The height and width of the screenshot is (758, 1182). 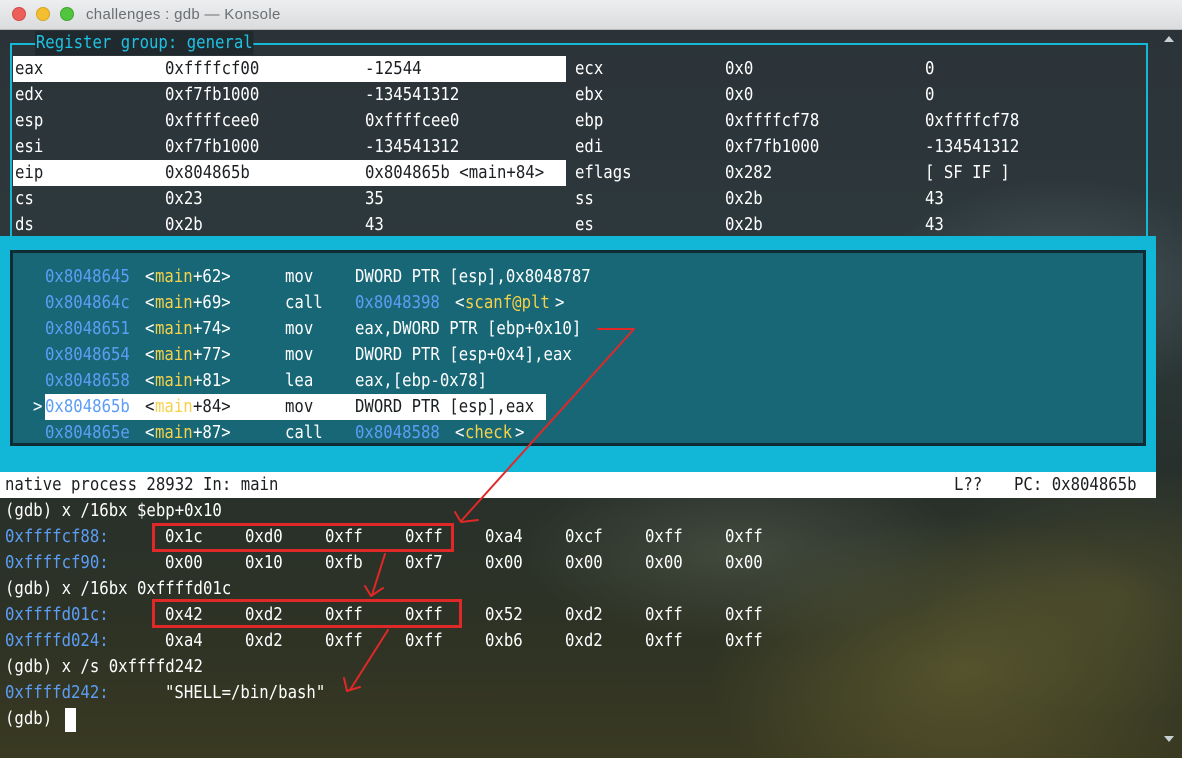 I want to click on window-title: challenges : gdb — Konsole, so click(x=183, y=14).